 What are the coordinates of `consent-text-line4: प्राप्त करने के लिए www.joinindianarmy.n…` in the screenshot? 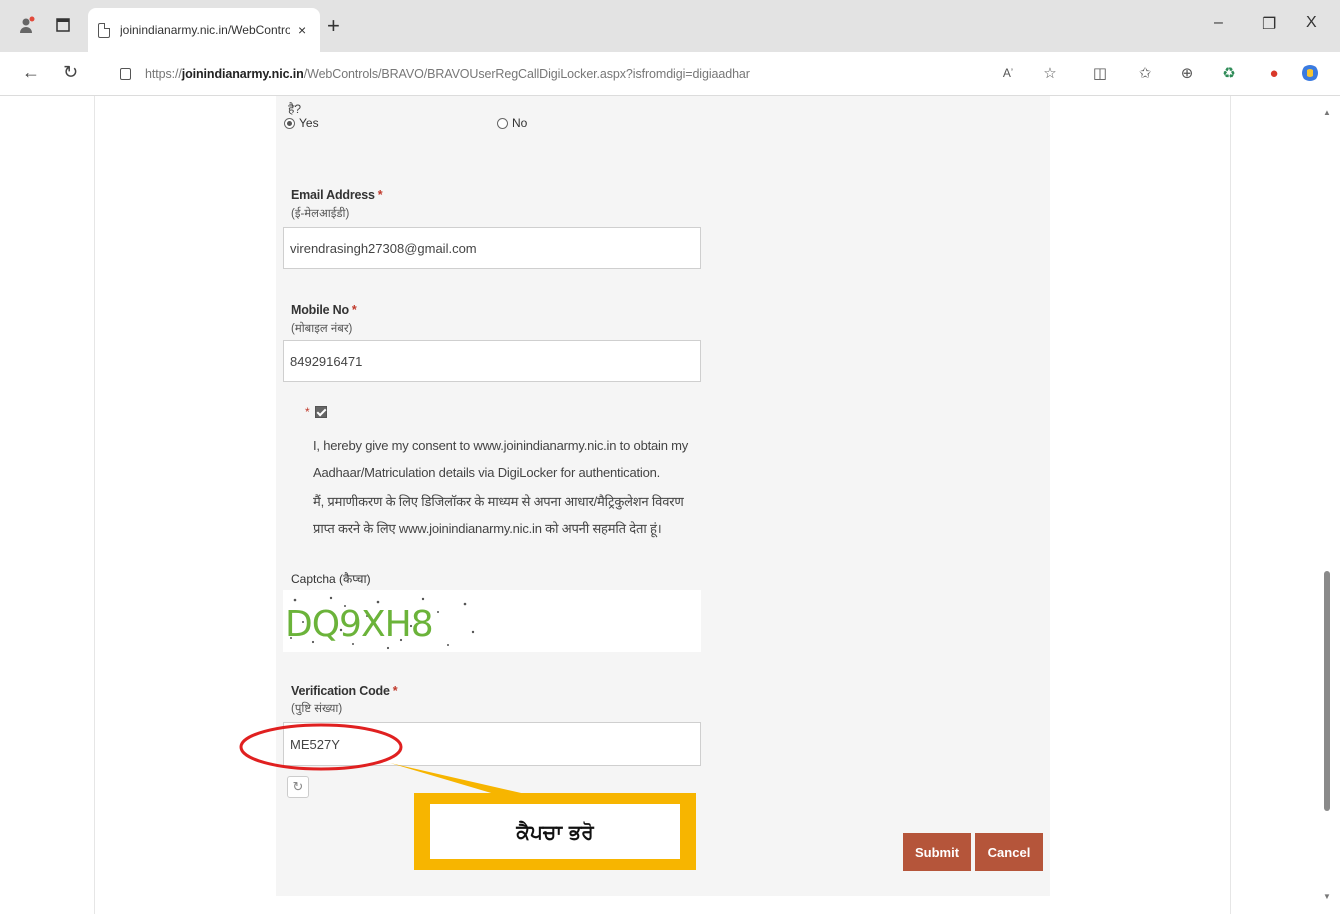 It's located at (487, 528).